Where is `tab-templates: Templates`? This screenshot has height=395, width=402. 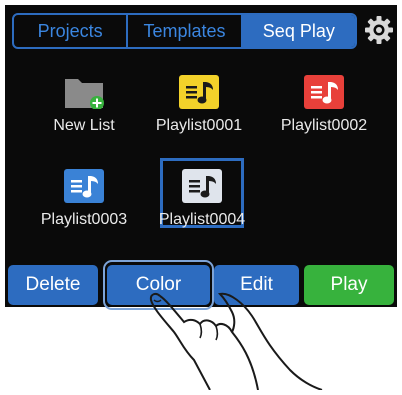
tab-templates: Templates is located at coordinates (185, 31).